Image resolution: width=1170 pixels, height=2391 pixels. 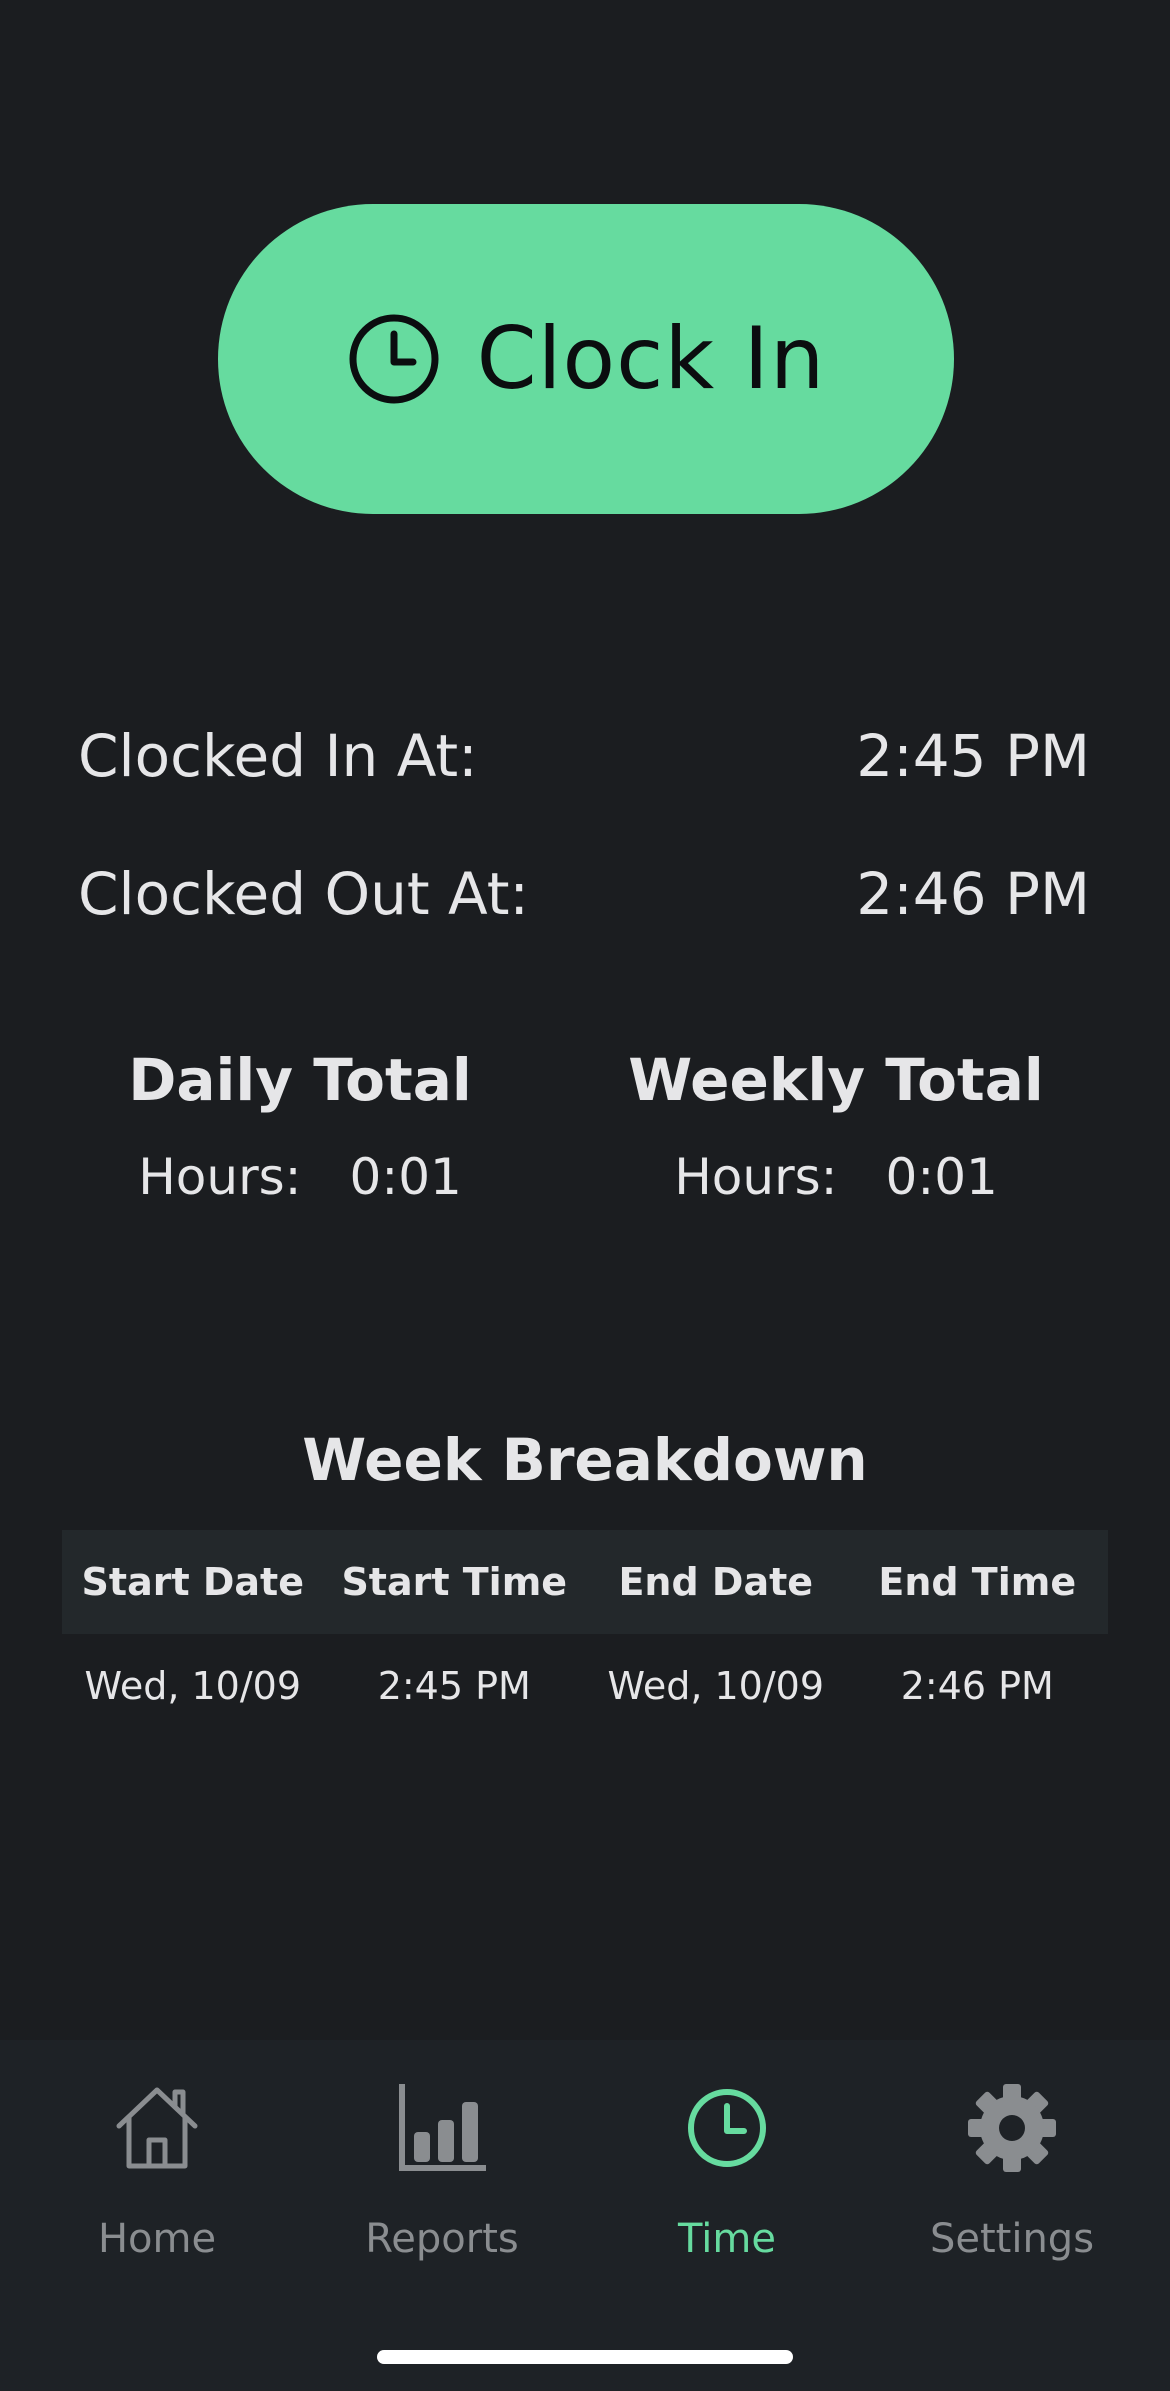 I want to click on clocked-in-value: 2:45 PM, so click(x=973, y=756).